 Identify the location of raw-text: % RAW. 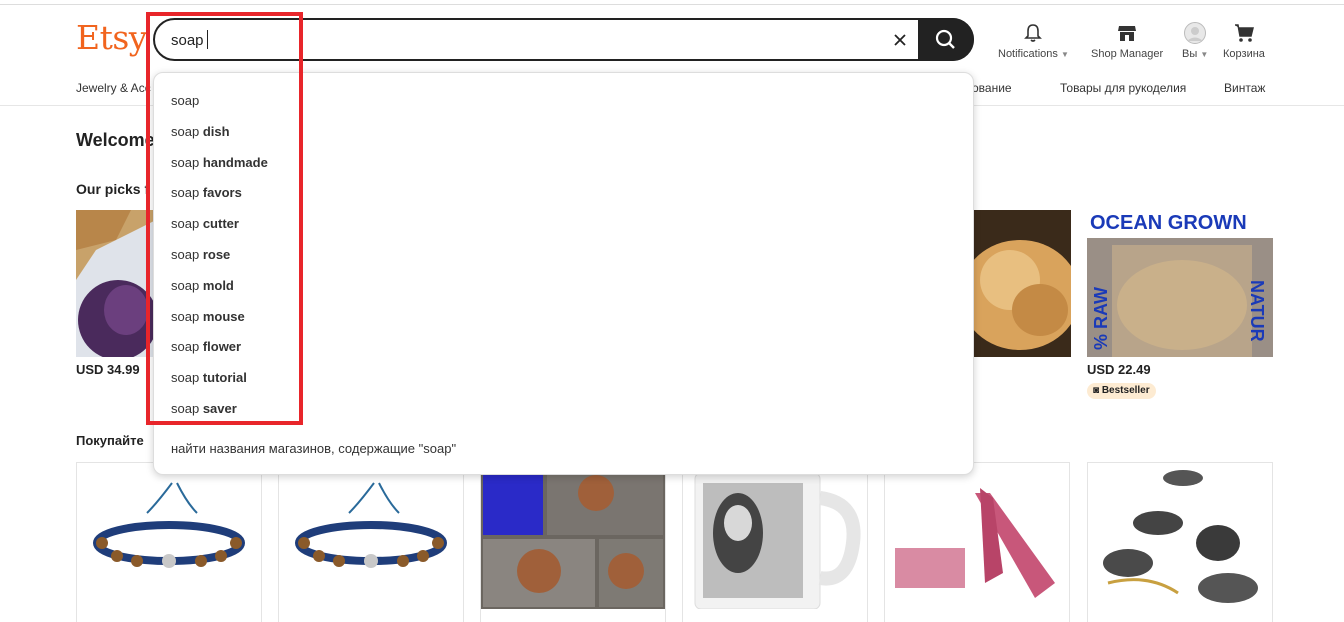
(1101, 318).